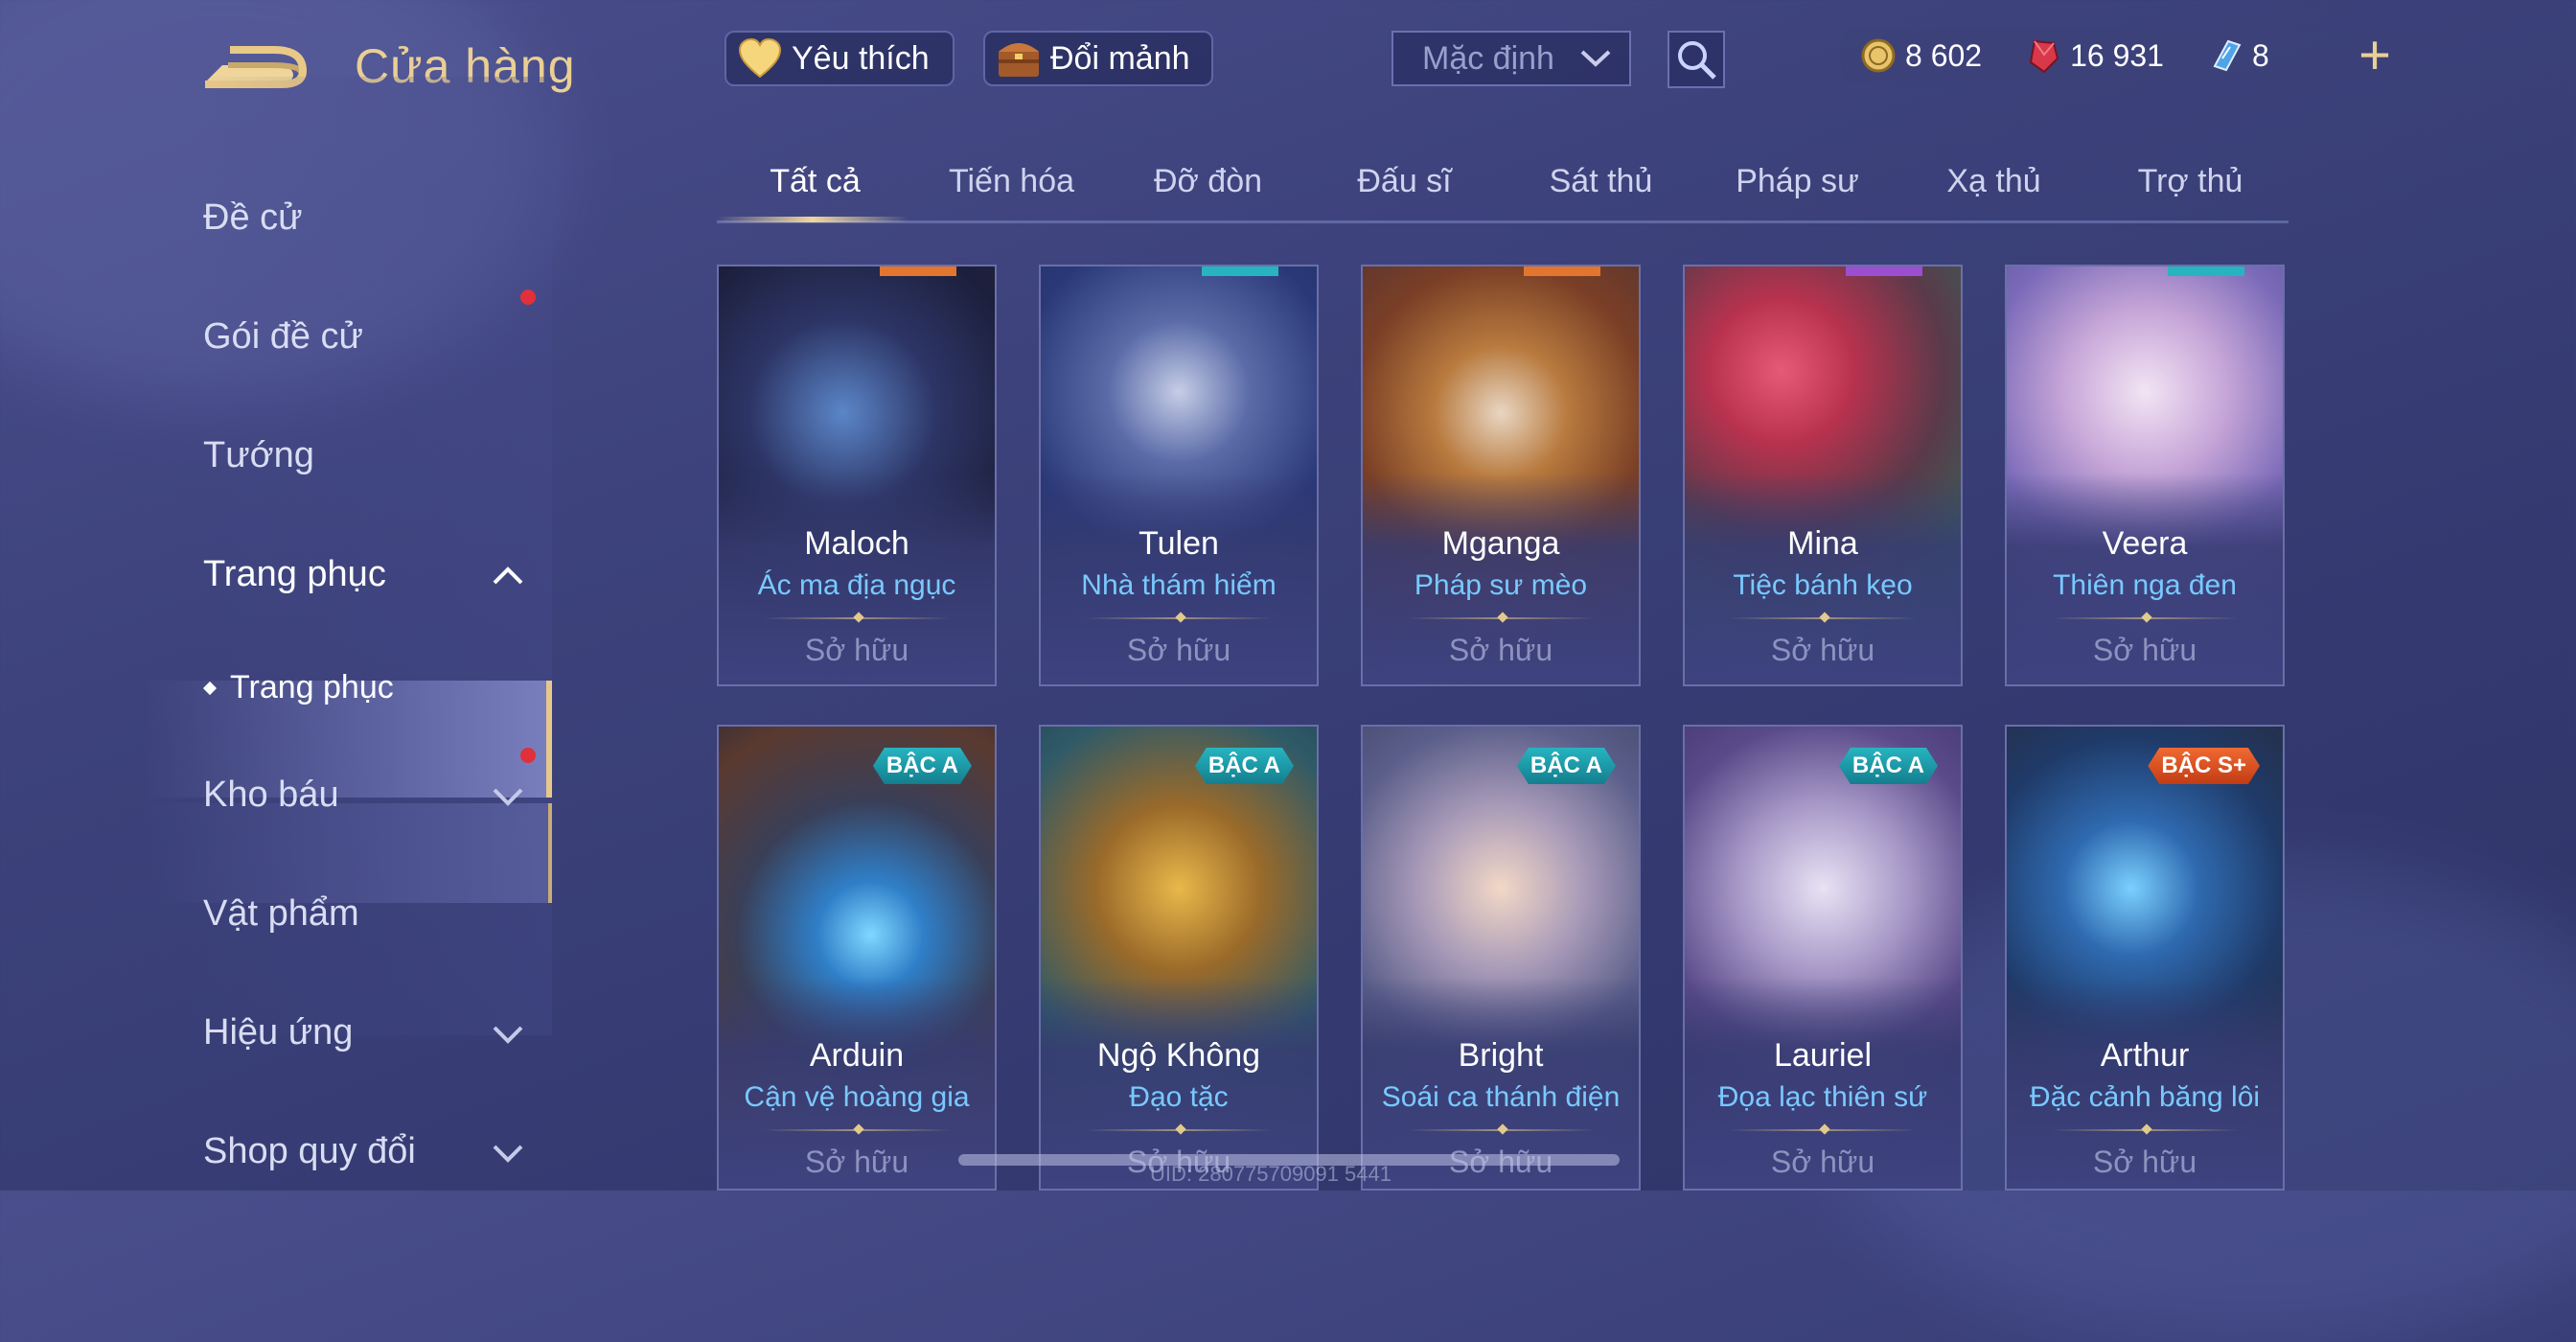 This screenshot has width=2576, height=1342. I want to click on hero-name: Arduin, so click(857, 1055).